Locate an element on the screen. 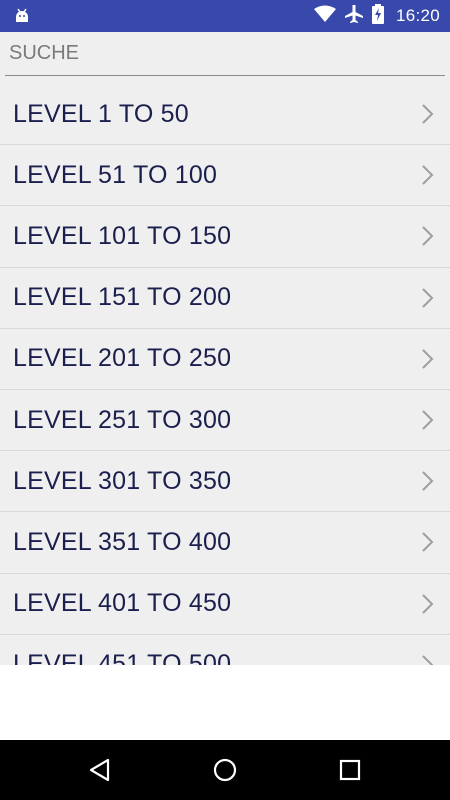 The height and width of the screenshot is (800, 450). empty-area is located at coordinates (225, 702).